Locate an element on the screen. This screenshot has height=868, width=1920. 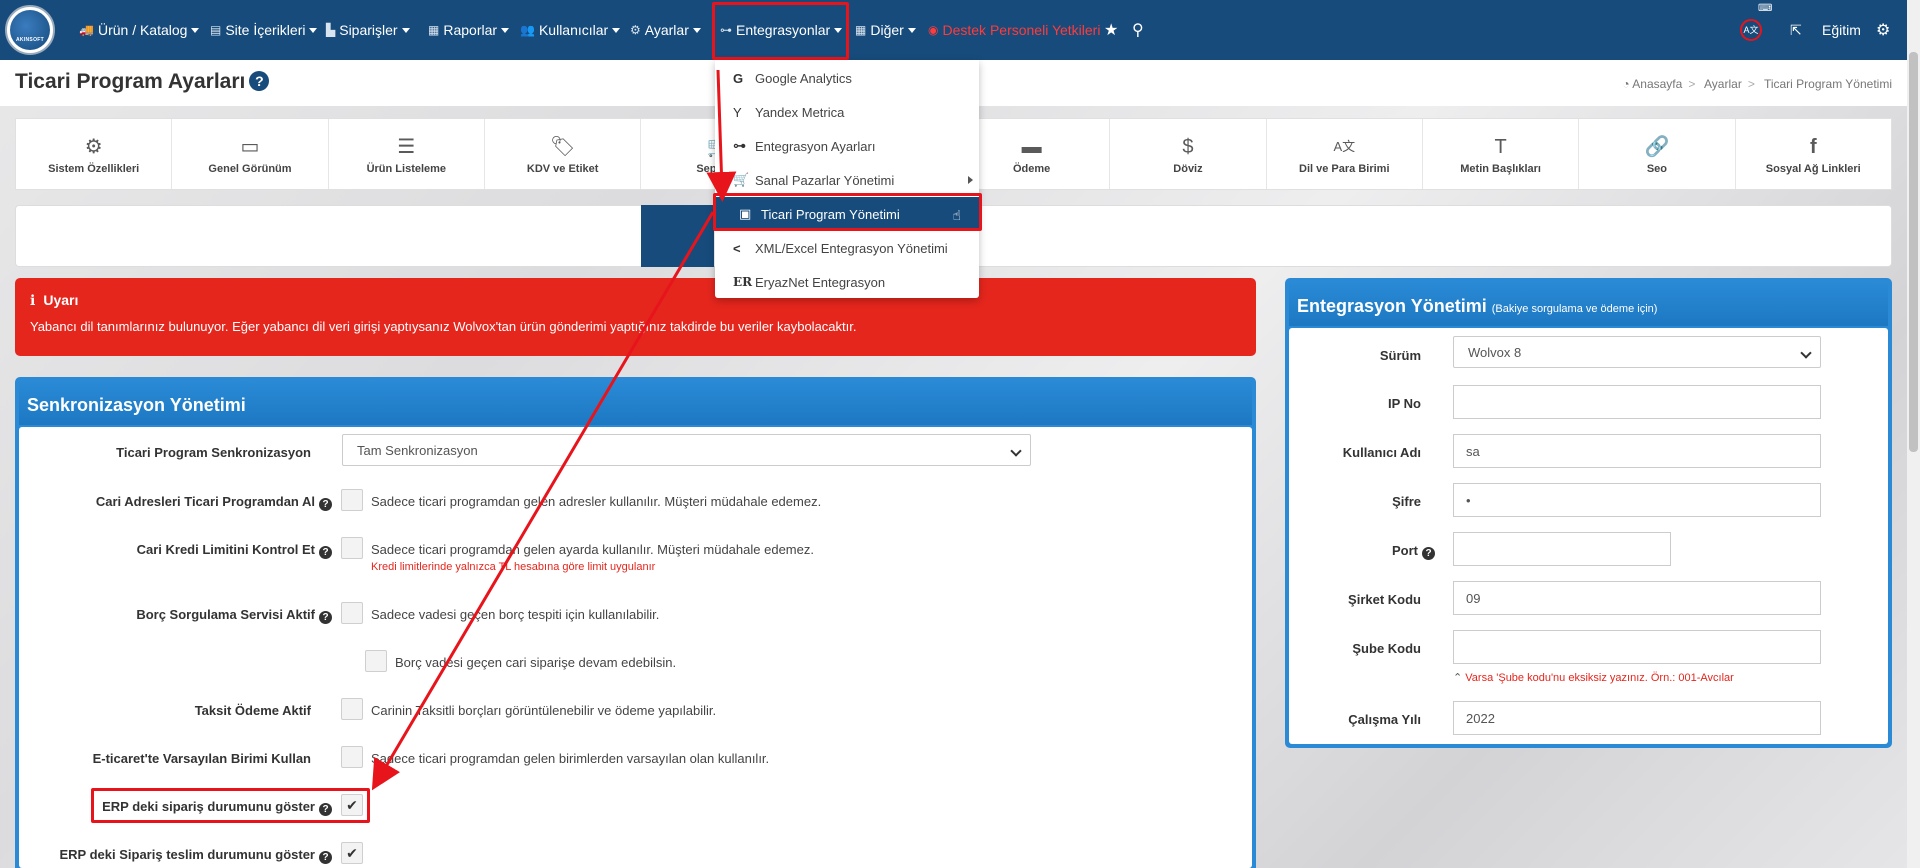
nav-ayarlar: ⚙ Ayarlar is located at coordinates (665, 30).